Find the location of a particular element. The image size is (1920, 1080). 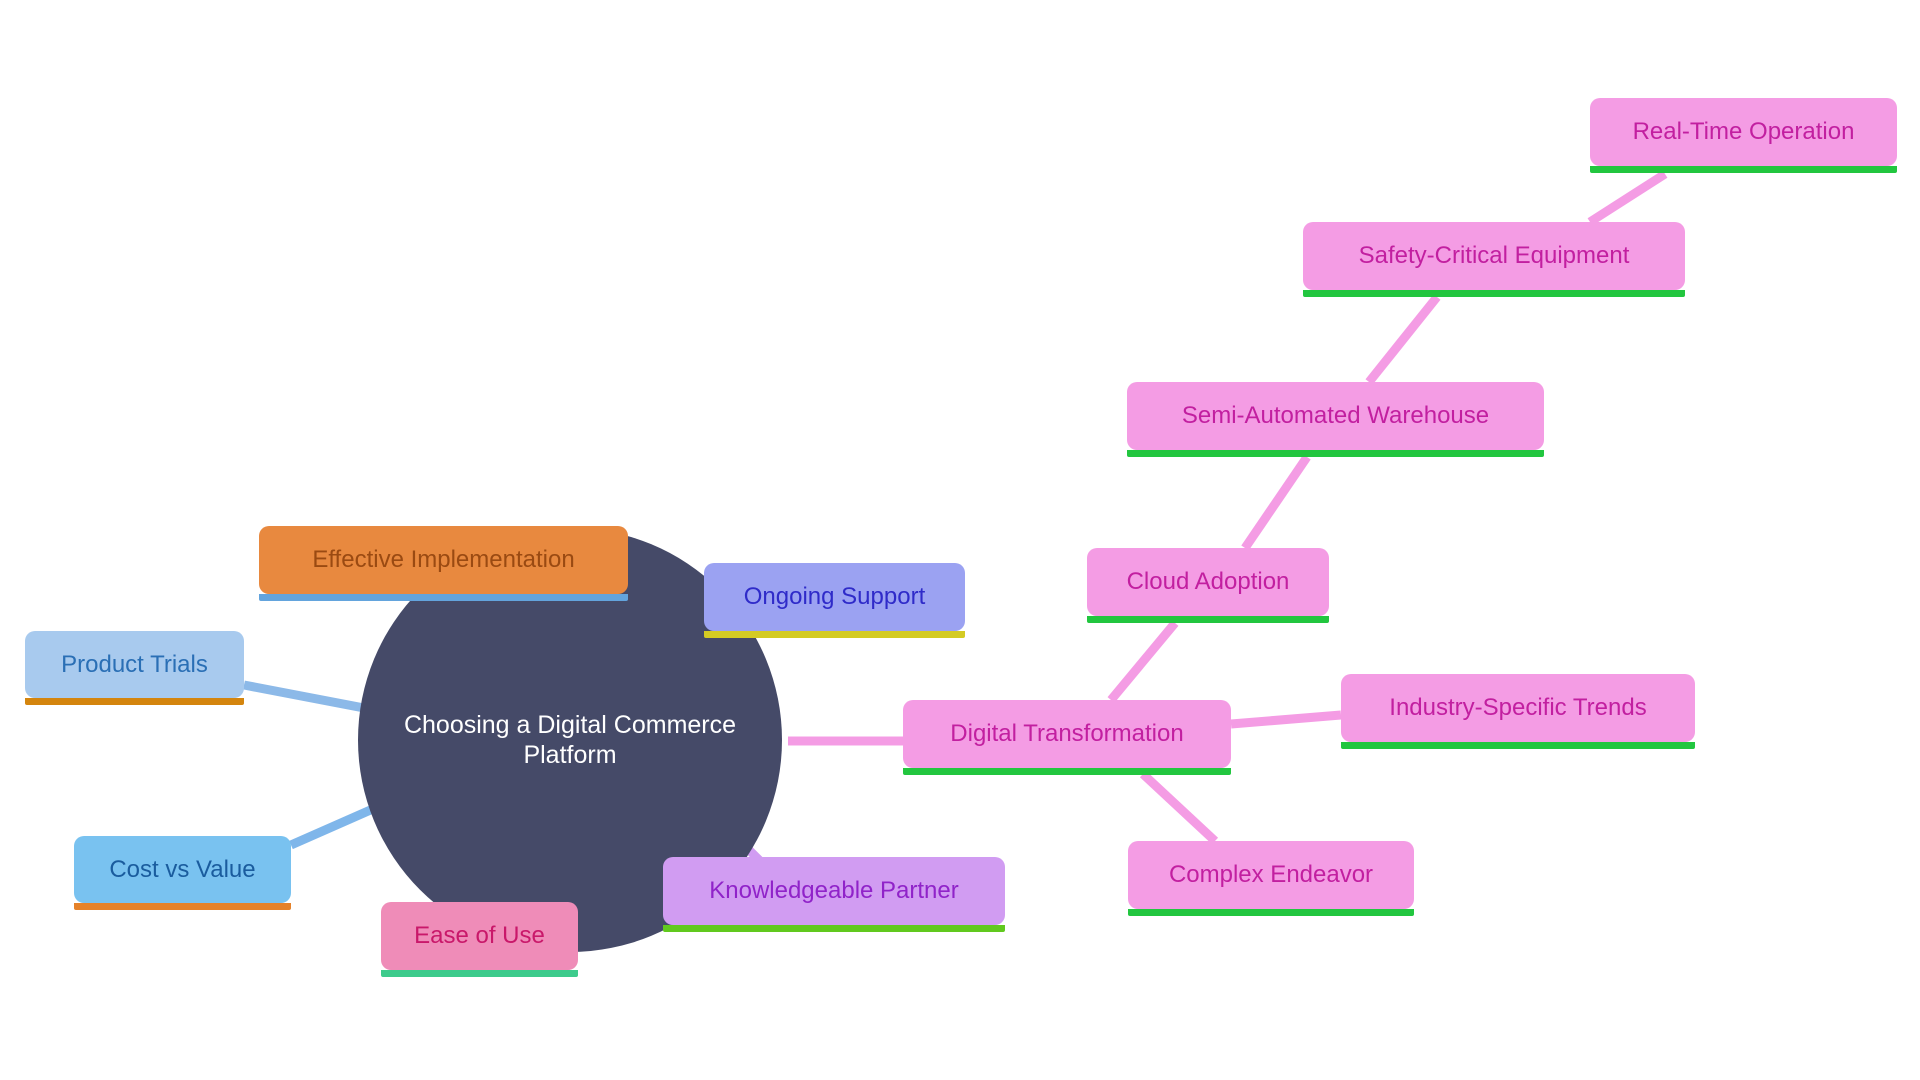

node-knowledgeable-partner: Knowledgeable Partner is located at coordinates (834, 894).